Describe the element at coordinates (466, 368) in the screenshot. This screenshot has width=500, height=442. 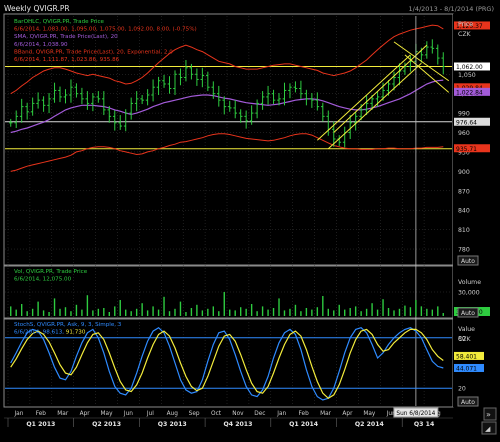
I see `stoch-badge-label: 44.071` at that location.